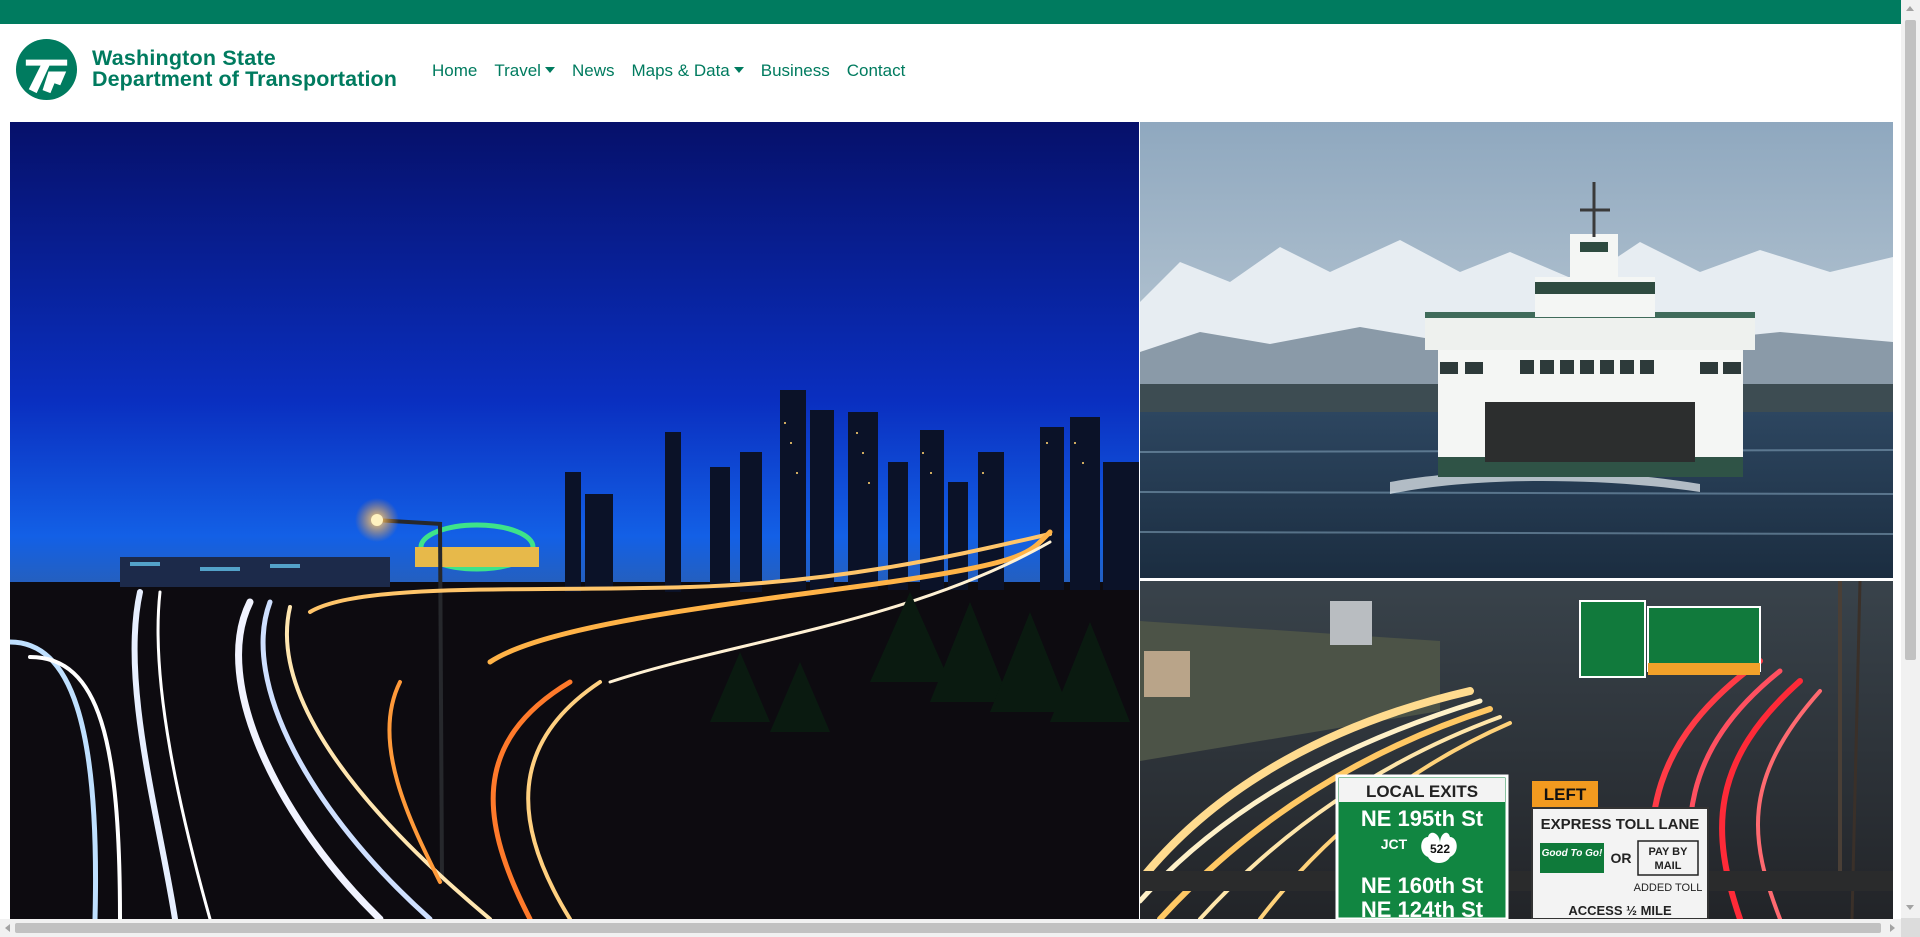 Image resolution: width=1920 pixels, height=937 pixels. What do you see at coordinates (1620, 910) in the screenshot?
I see `sign-access: ACCESS ½ MILE` at bounding box center [1620, 910].